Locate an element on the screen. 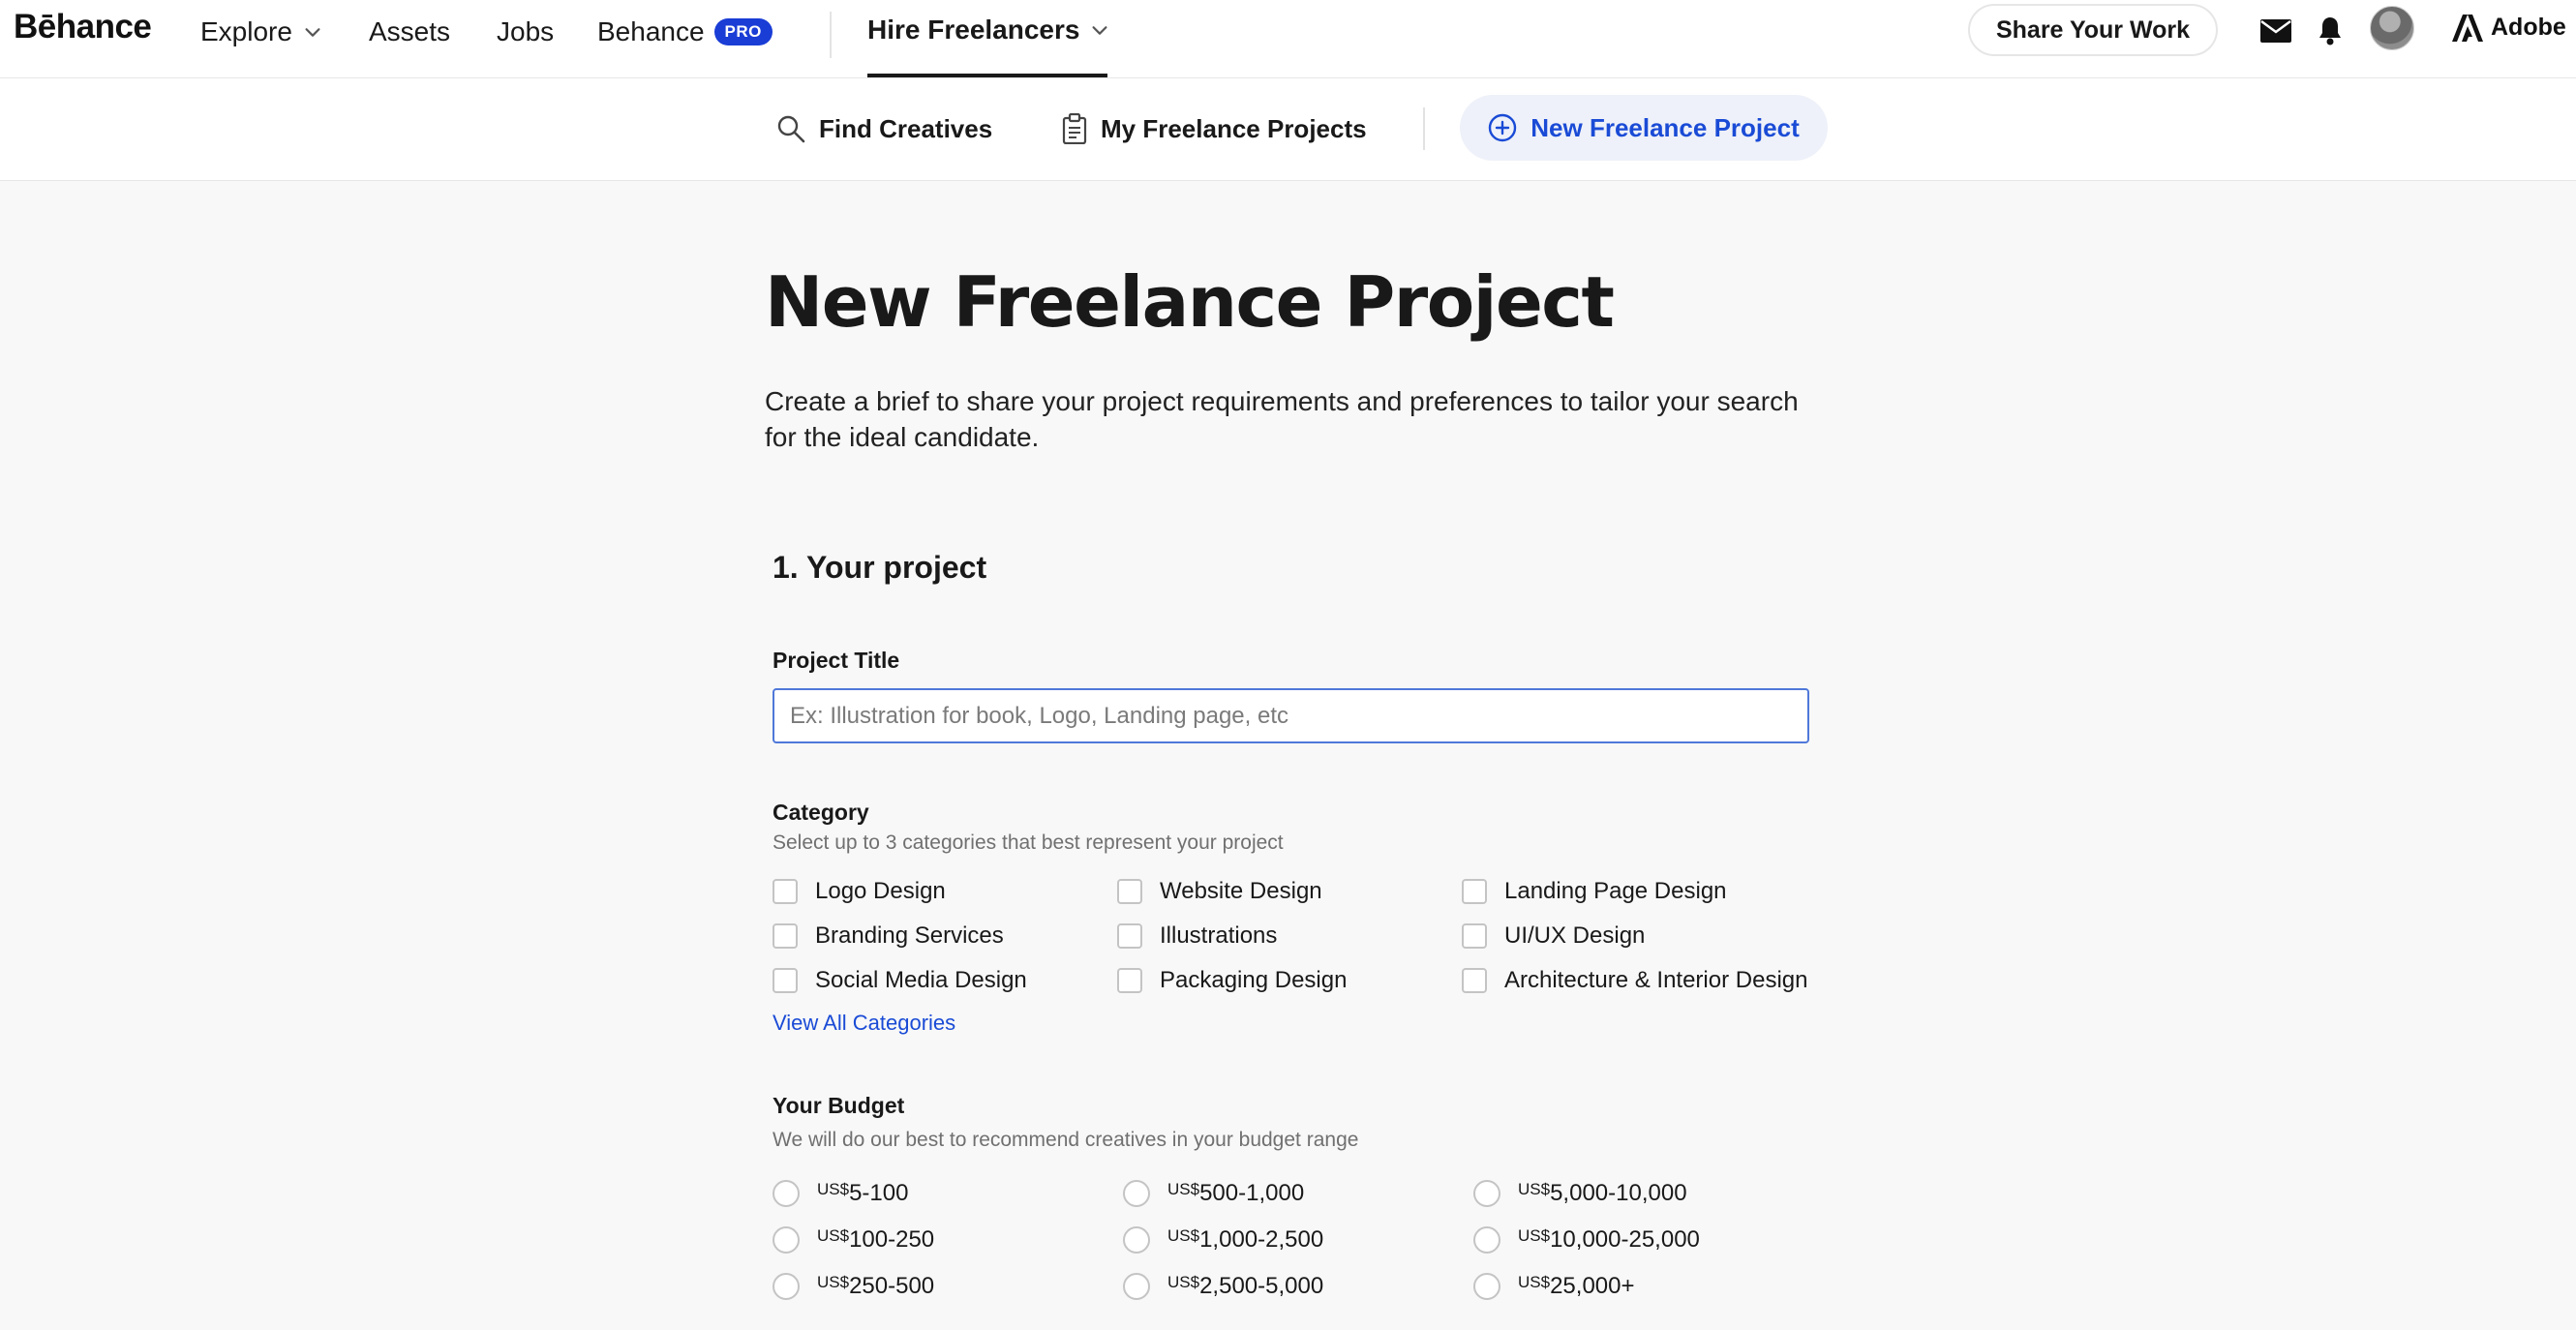 The image size is (2576, 1330). nav-assets: Assets is located at coordinates (409, 32).